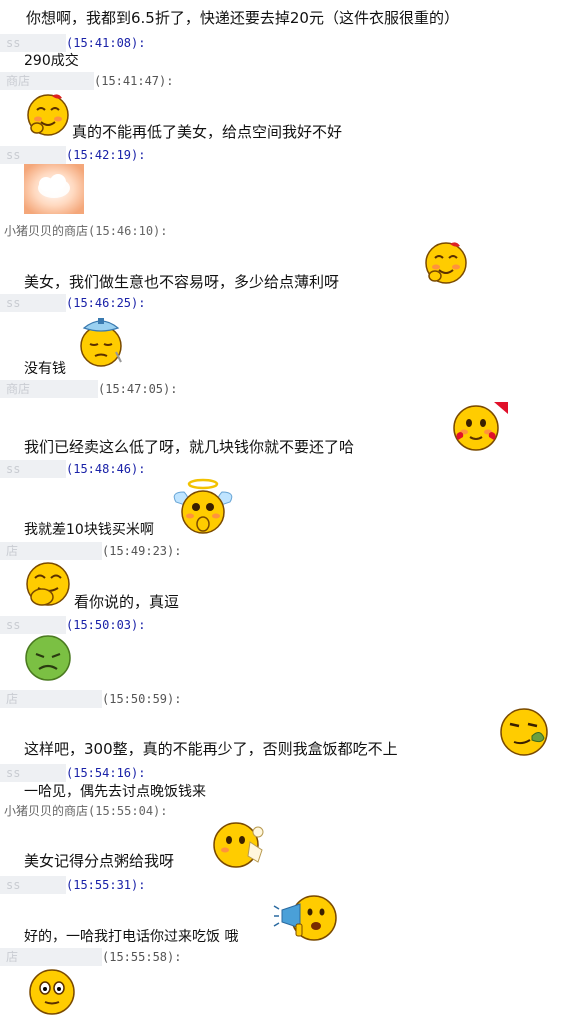 The height and width of the screenshot is (1026, 561). What do you see at coordinates (280, 303) in the screenshot?
I see `message-header: ss (15:46:25):` at bounding box center [280, 303].